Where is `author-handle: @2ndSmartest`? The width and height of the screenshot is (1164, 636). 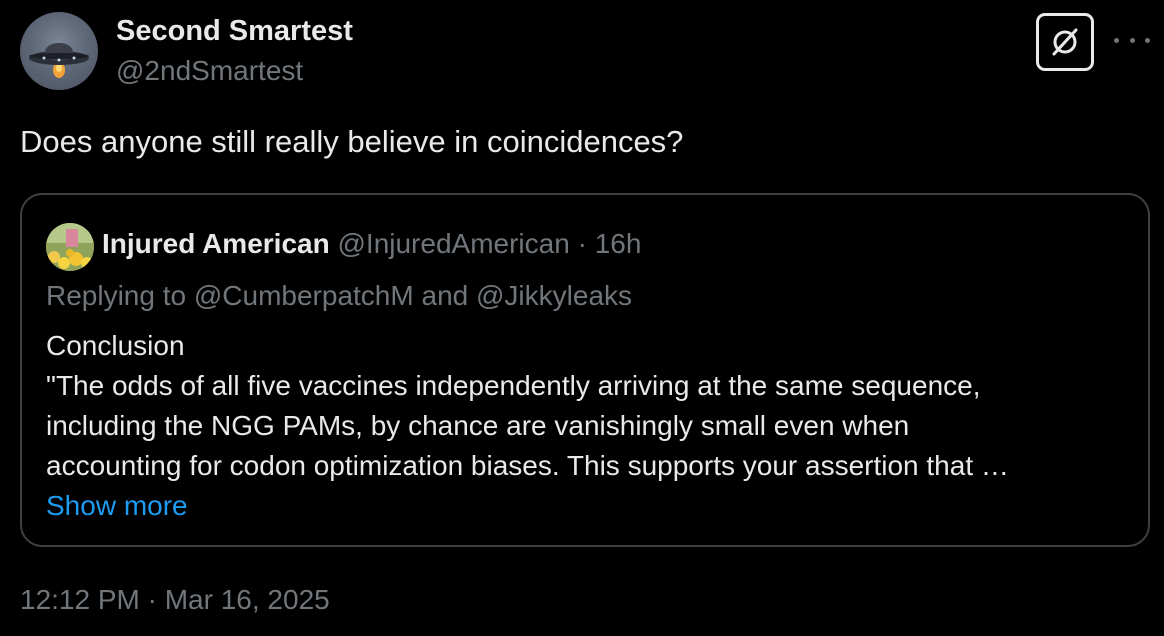 author-handle: @2ndSmartest is located at coordinates (209, 71).